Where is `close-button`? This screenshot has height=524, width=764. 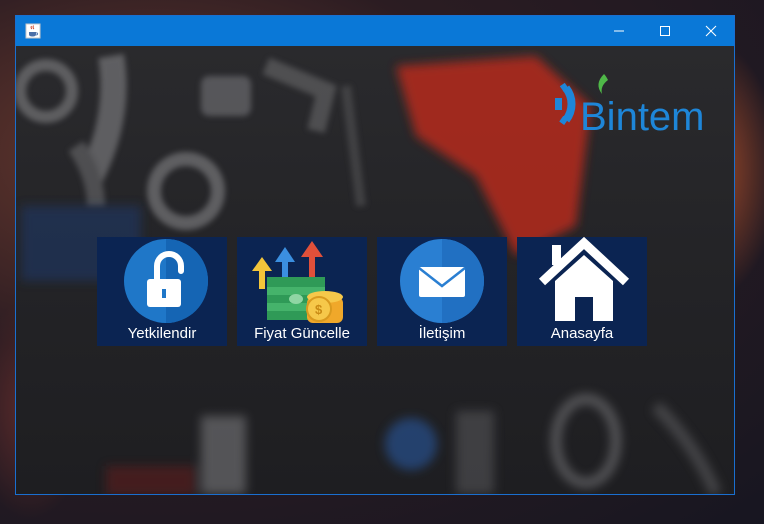
close-button is located at coordinates (711, 31).